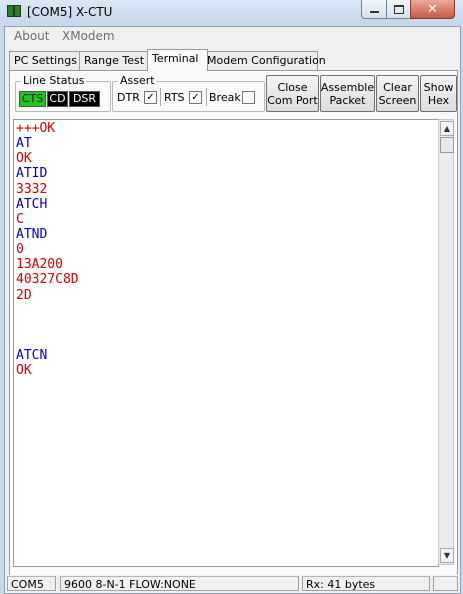 This screenshot has width=463, height=594. I want to click on terminal-line: 13A200, so click(39, 265).